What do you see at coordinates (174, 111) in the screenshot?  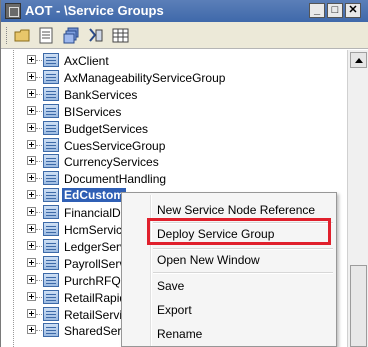 I see `tree-item: BIServices` at bounding box center [174, 111].